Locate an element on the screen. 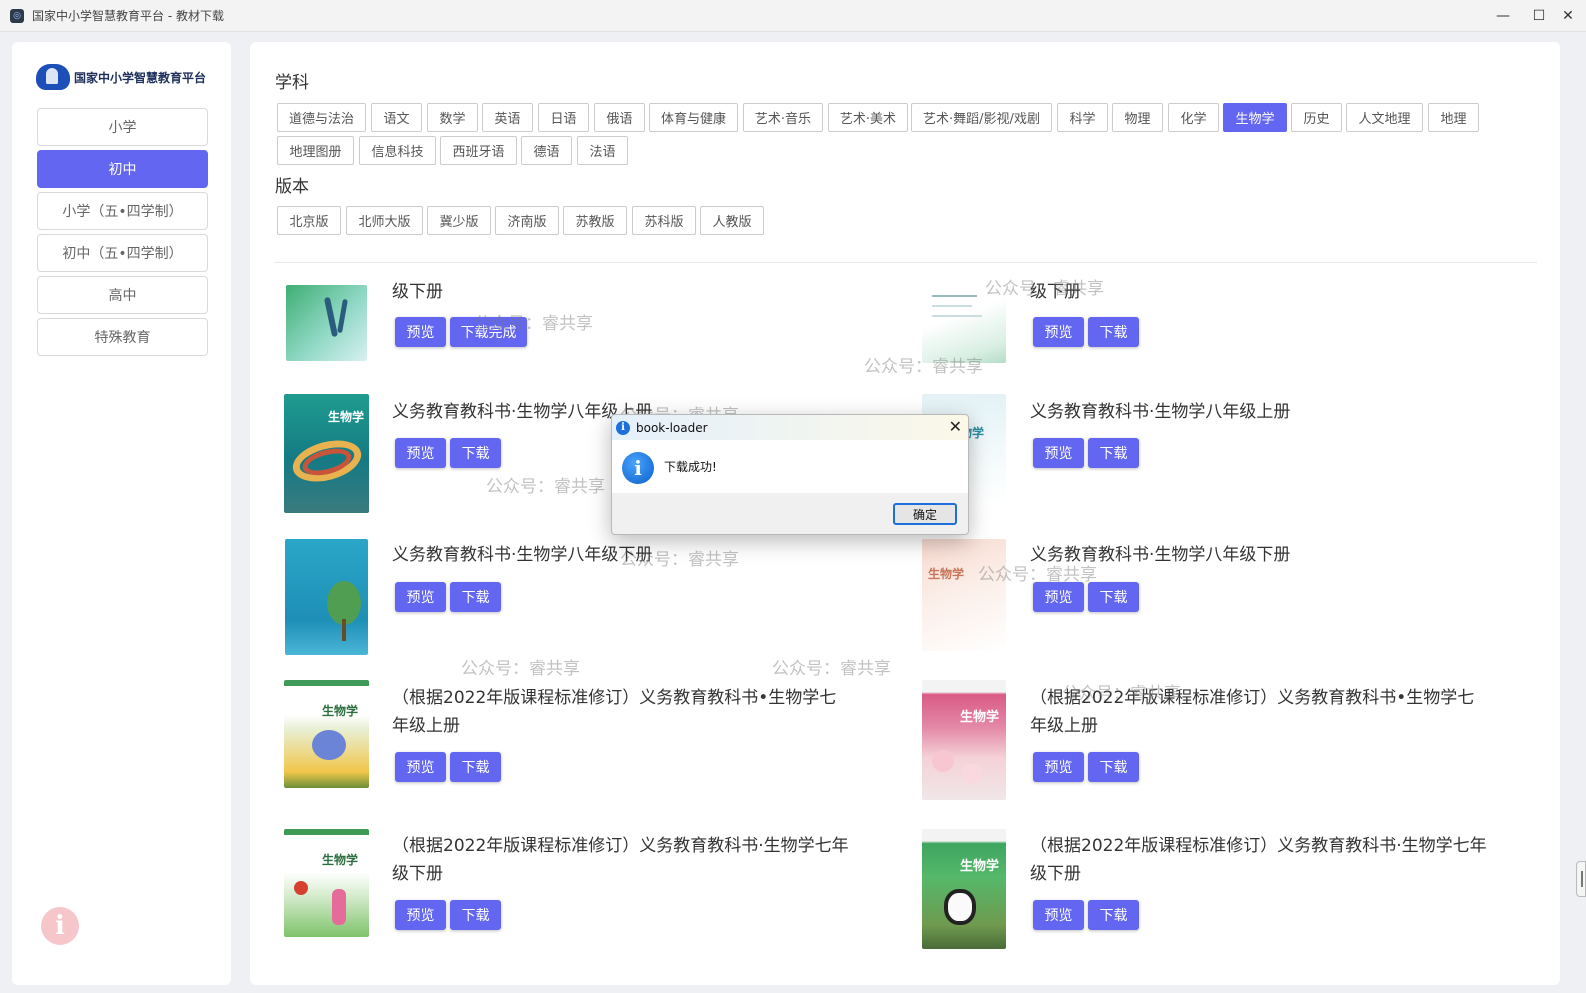 The image size is (1586, 993). edition-tag: 苏科版 is located at coordinates (664, 220).